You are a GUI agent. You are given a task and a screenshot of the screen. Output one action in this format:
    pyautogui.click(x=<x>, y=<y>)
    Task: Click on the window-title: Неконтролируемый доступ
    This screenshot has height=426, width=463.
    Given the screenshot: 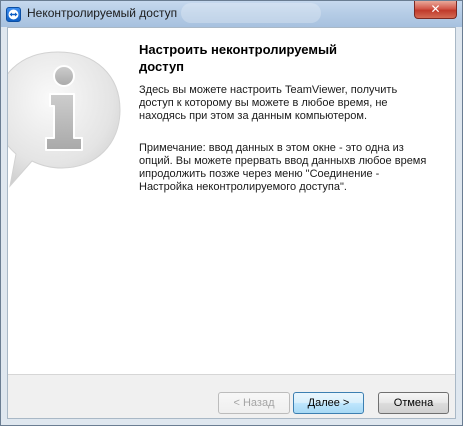 What is the action you would take?
    pyautogui.click(x=102, y=13)
    